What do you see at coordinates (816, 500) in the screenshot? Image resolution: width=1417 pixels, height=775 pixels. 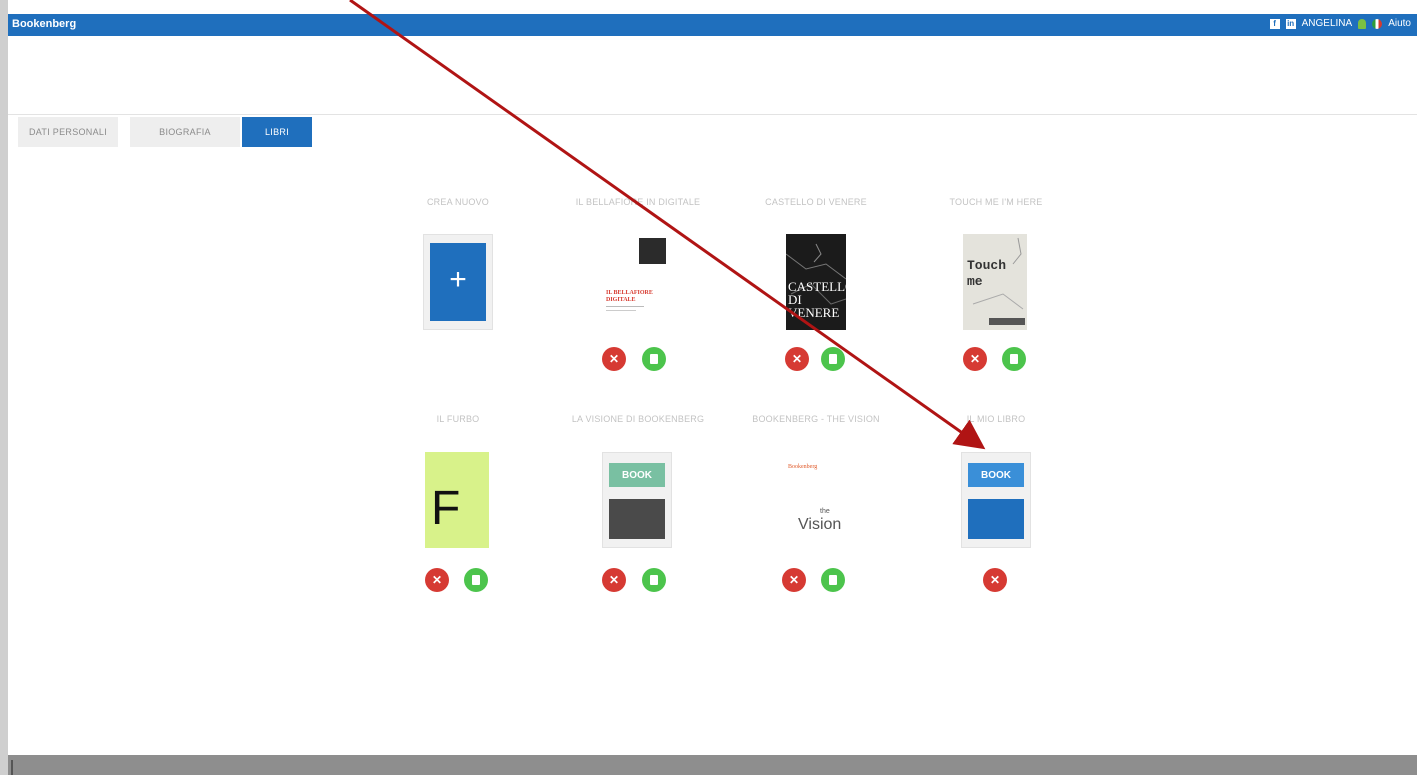 I see `book-cover-the-vision: Bookenberg the Vision` at bounding box center [816, 500].